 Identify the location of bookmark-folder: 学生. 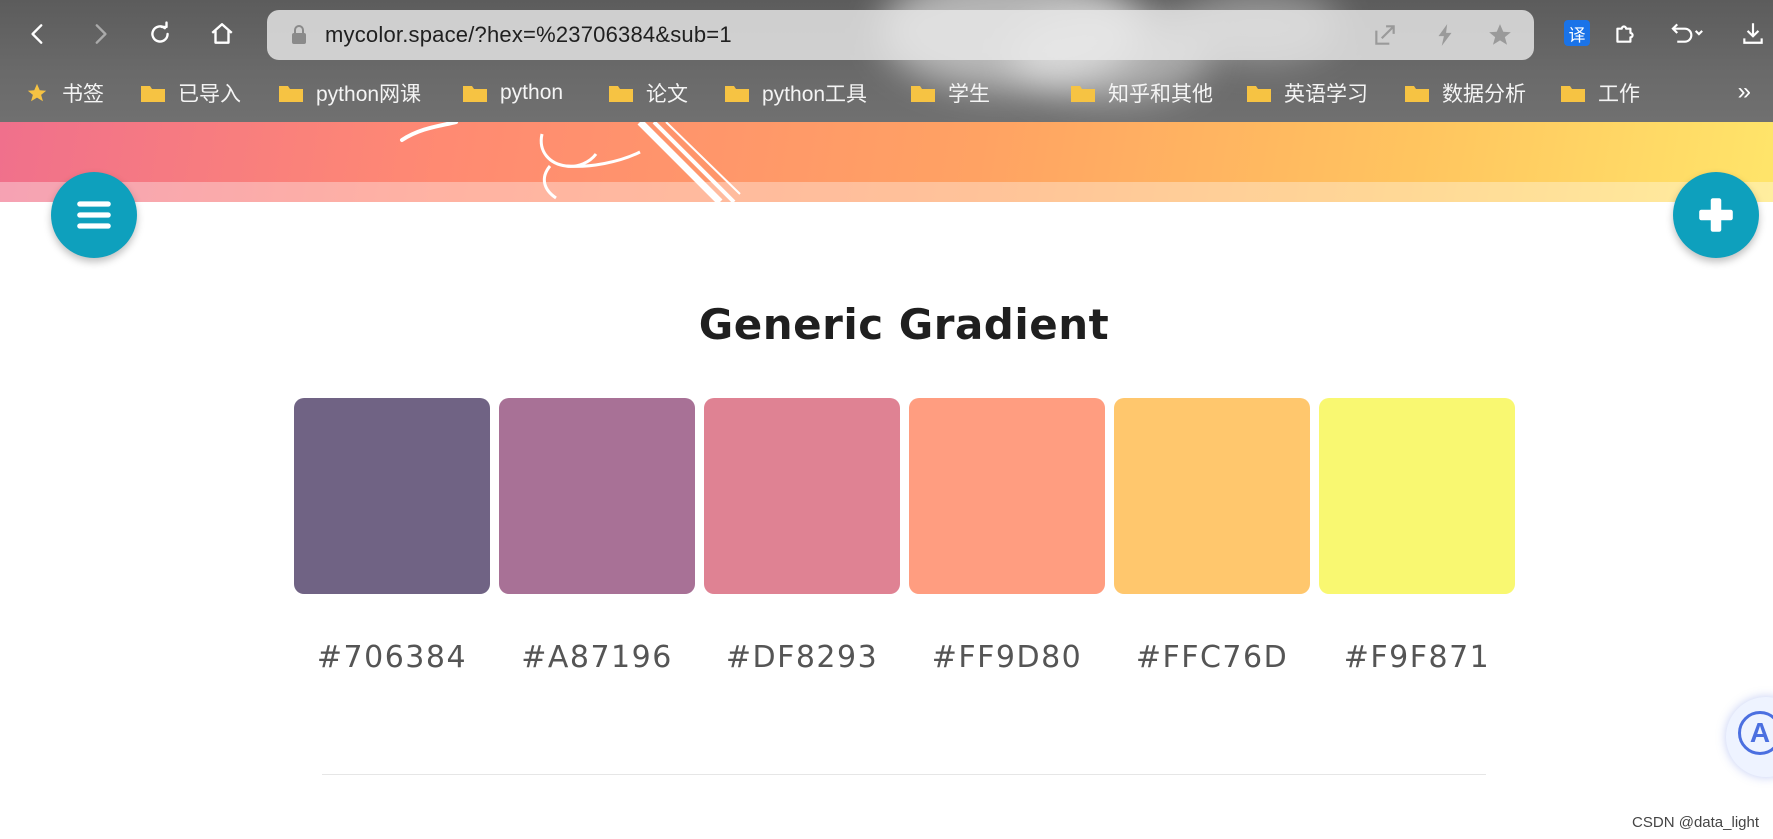
(950, 93).